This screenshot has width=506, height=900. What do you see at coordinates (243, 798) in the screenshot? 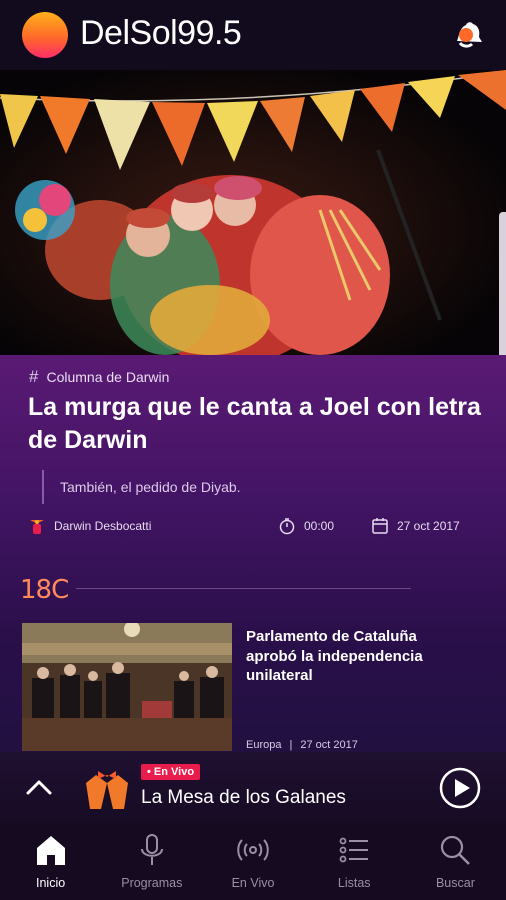
I see `show-title: La Mesa de los Galanes` at bounding box center [243, 798].